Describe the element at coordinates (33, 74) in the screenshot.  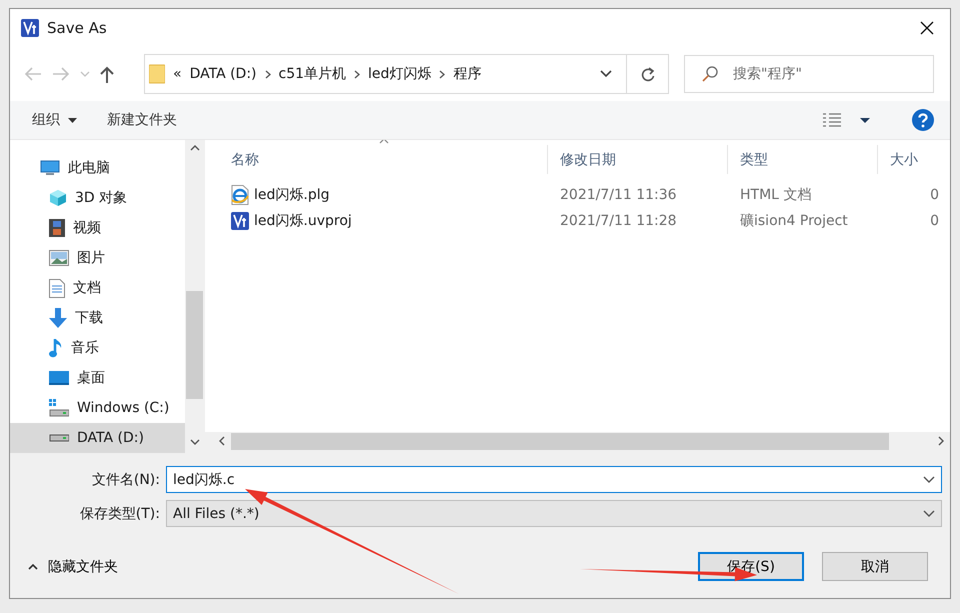
I see `back-arrow-icon` at that location.